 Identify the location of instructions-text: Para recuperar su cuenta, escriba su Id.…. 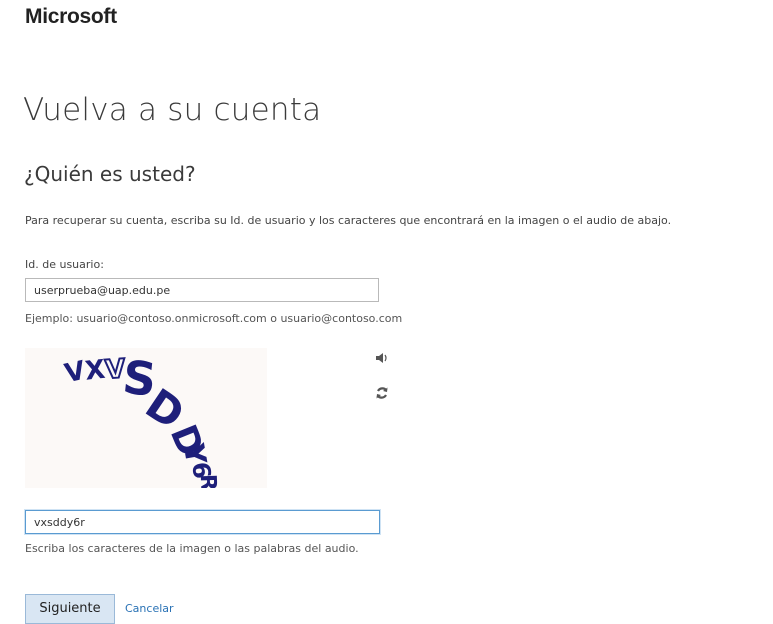
(348, 220).